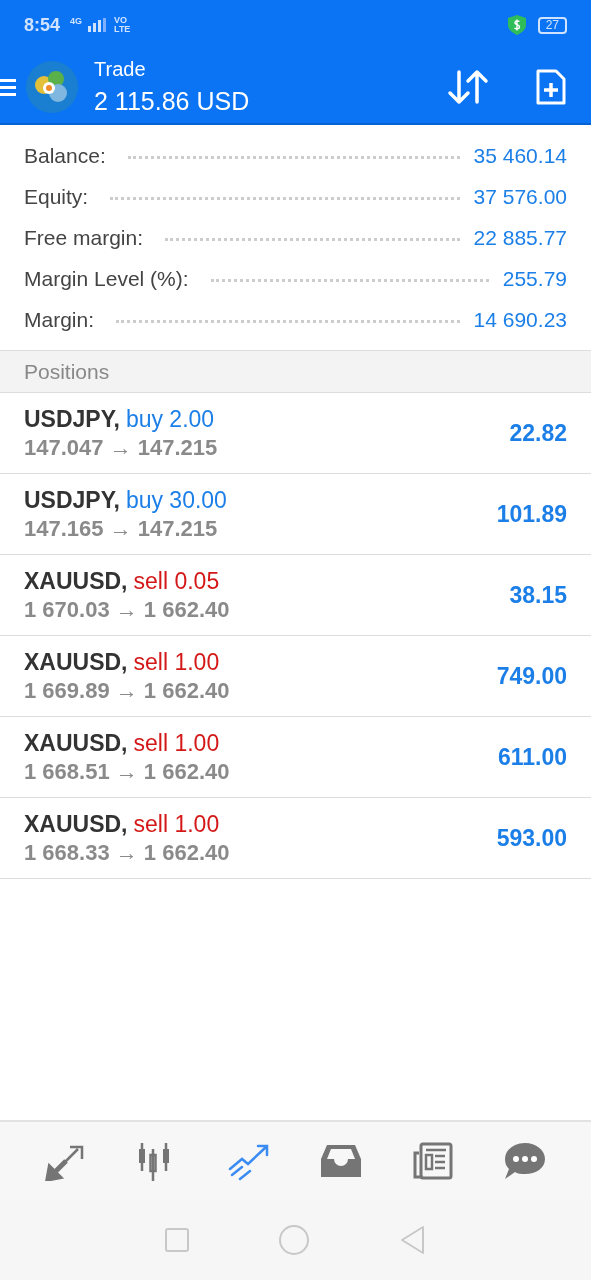 The image size is (591, 1280). What do you see at coordinates (176, 500) in the screenshot?
I see `order-type: buy 30.00` at bounding box center [176, 500].